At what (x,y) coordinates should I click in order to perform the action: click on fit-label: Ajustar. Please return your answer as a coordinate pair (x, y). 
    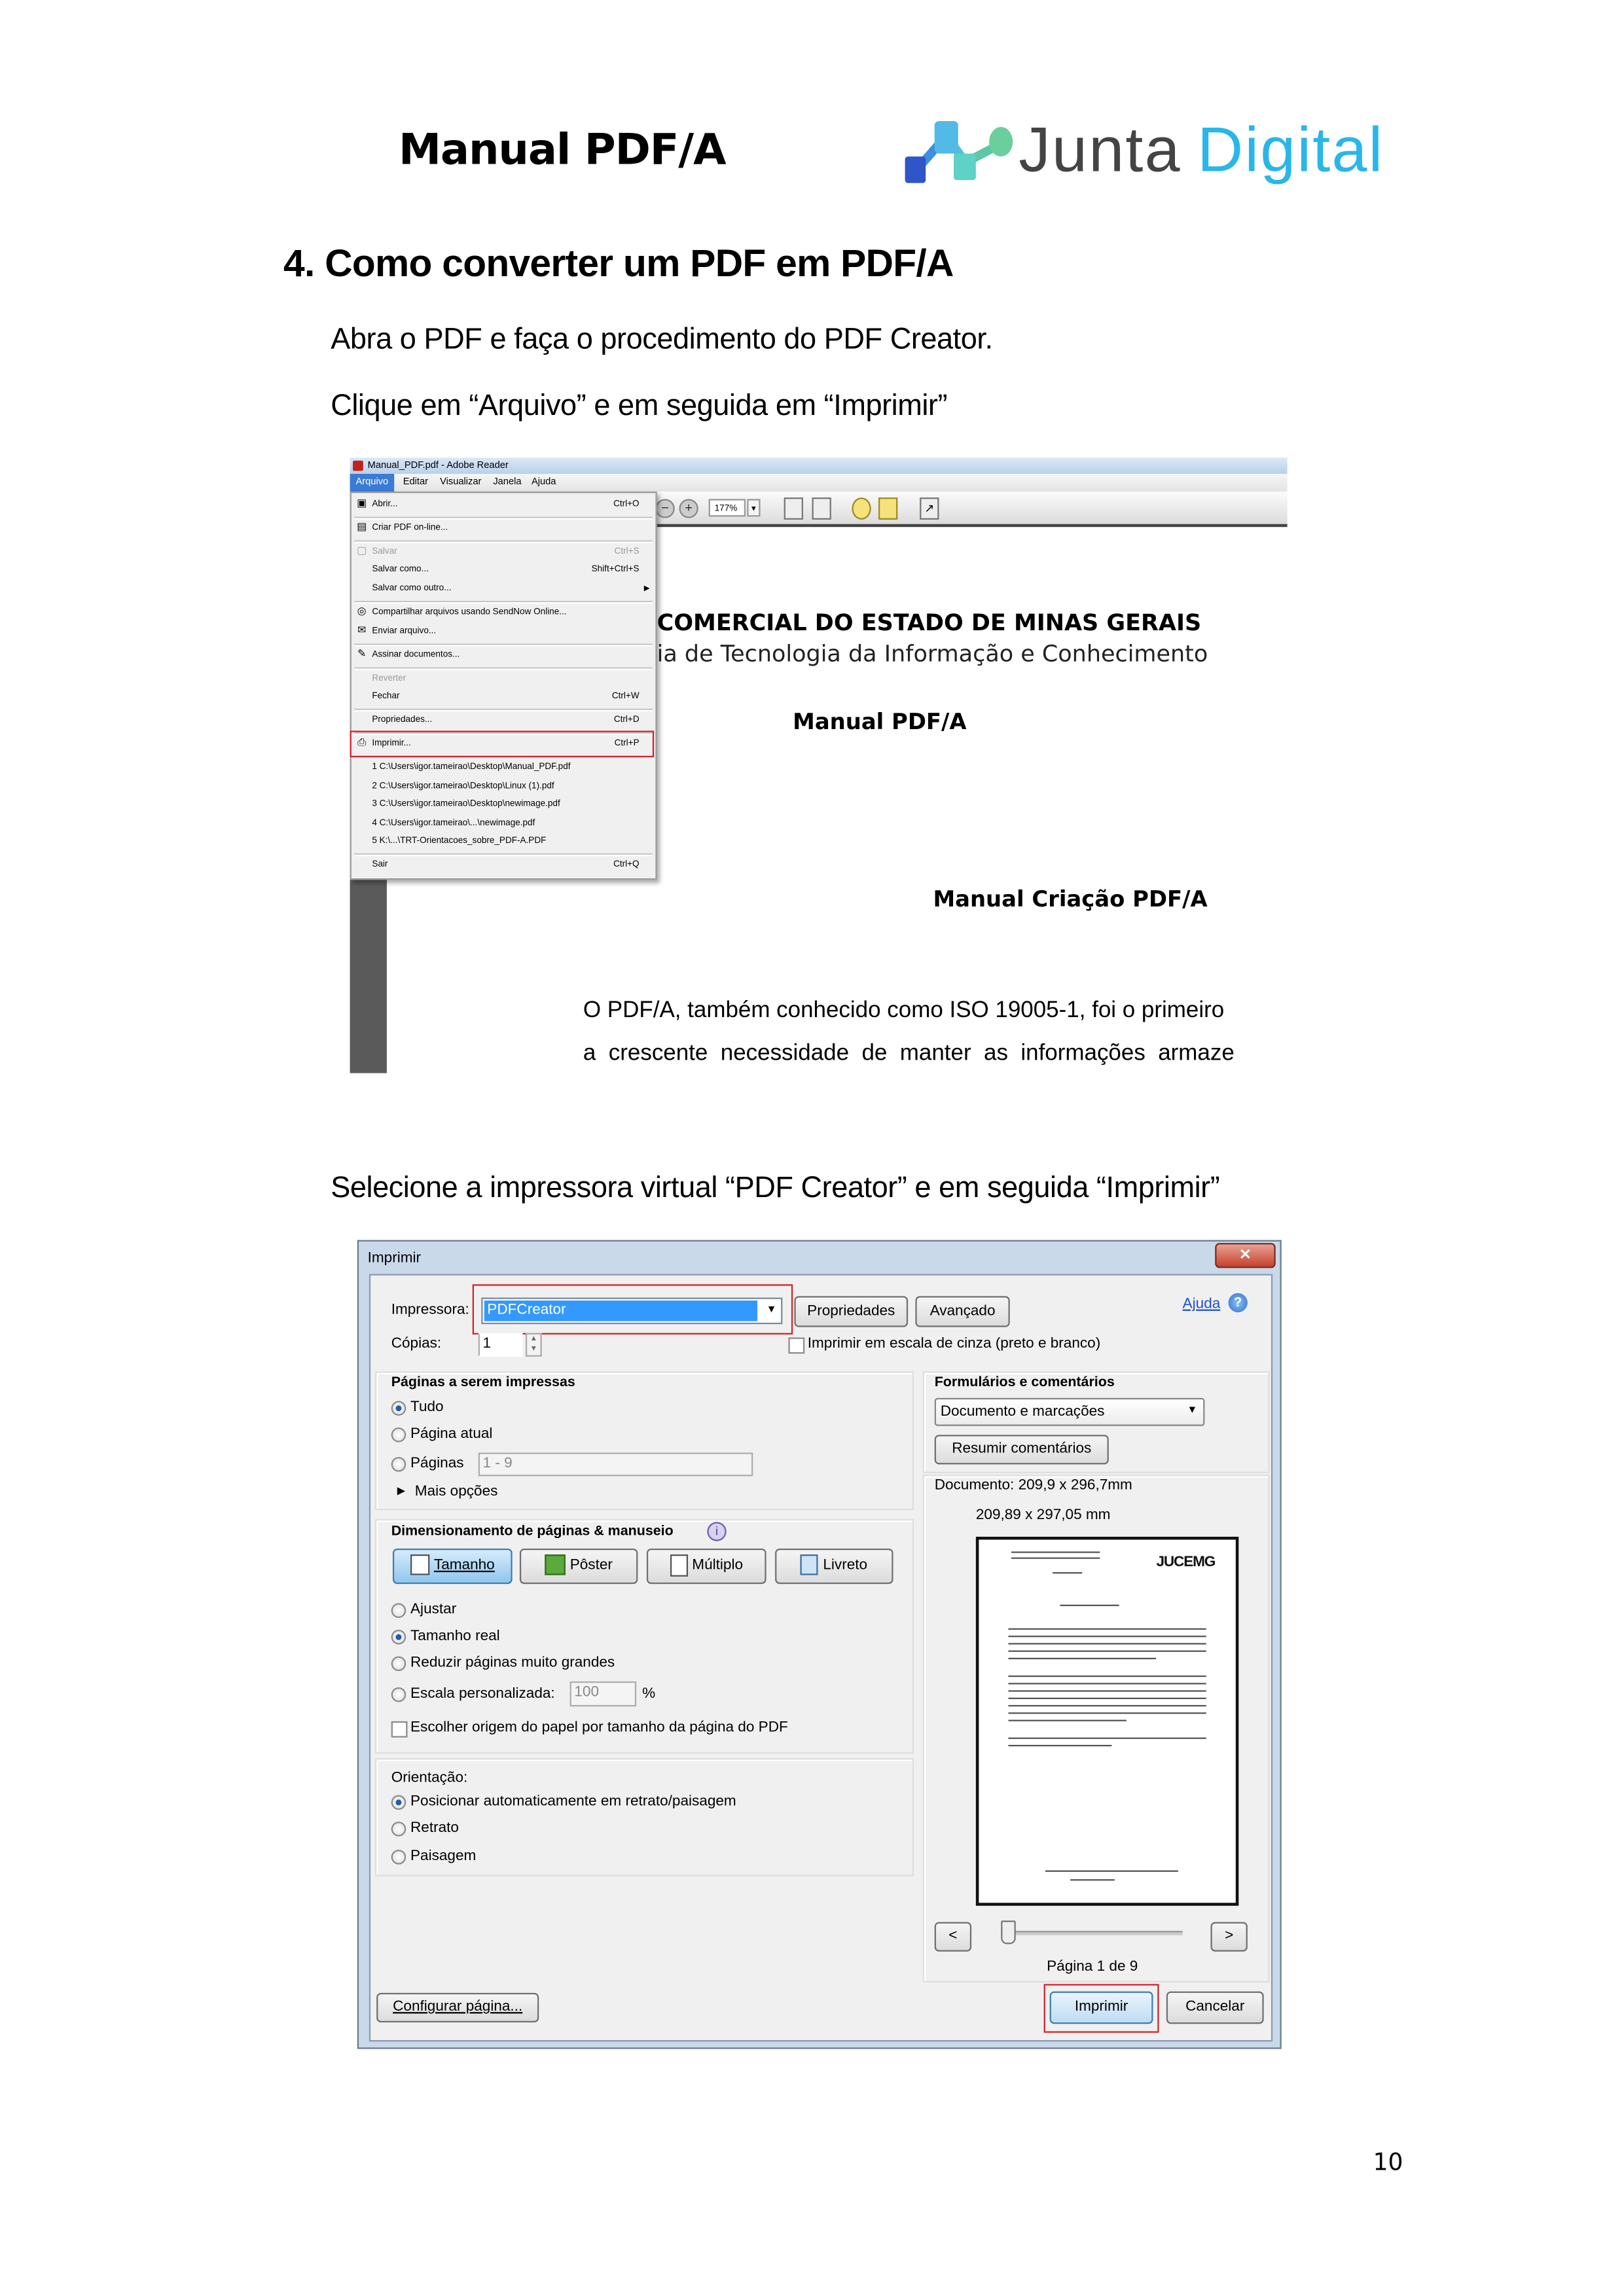
    Looking at the image, I should click on (433, 1610).